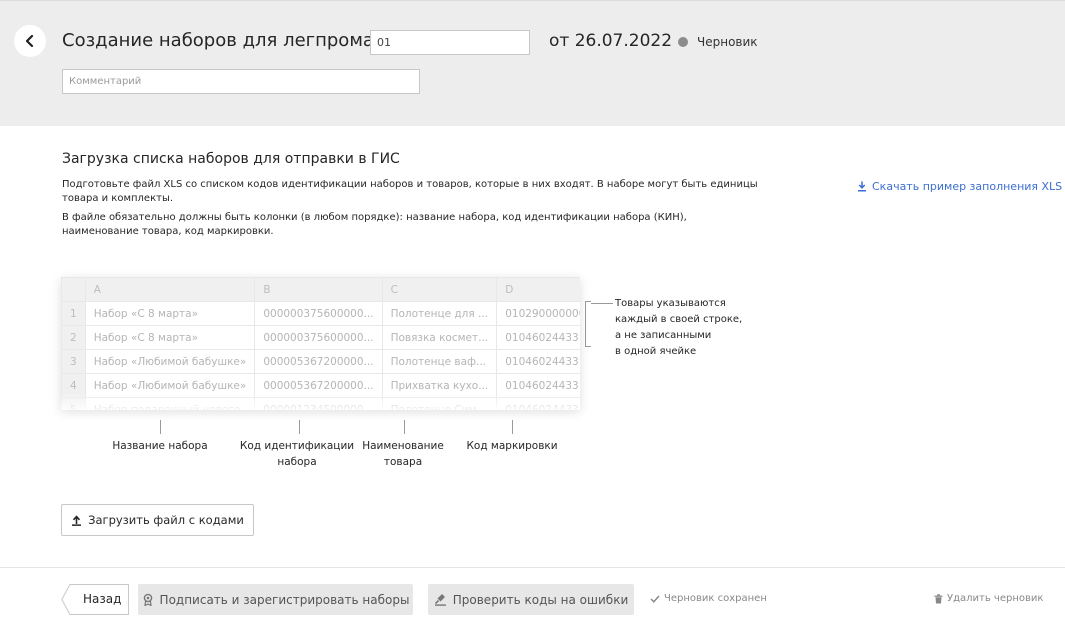 The height and width of the screenshot is (629, 1065). I want to click on note-line: а не записанными, so click(663, 335).